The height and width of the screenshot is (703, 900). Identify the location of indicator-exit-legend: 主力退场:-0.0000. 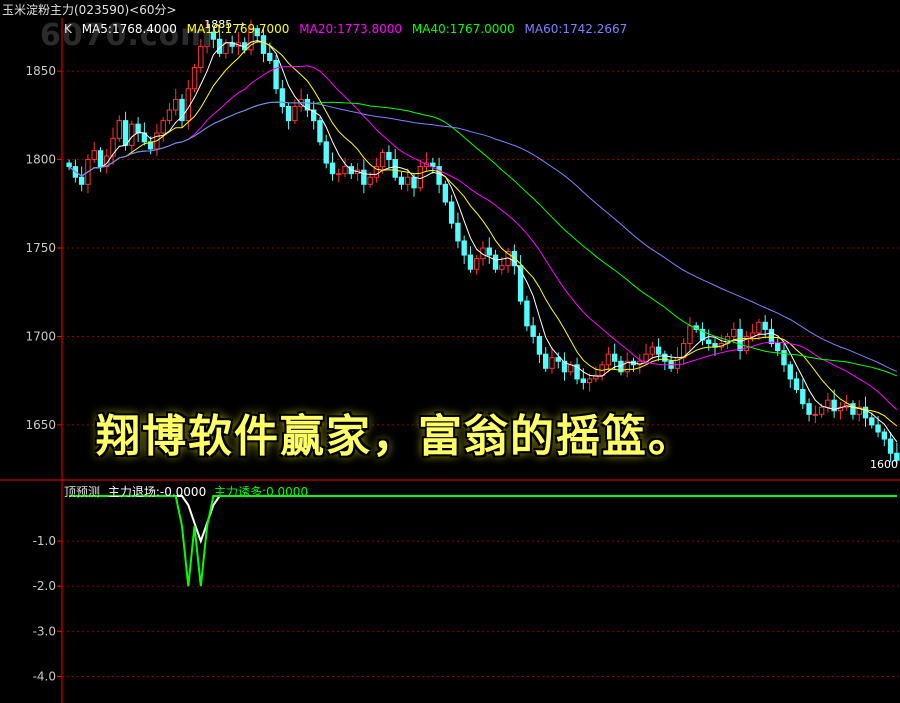
(157, 492).